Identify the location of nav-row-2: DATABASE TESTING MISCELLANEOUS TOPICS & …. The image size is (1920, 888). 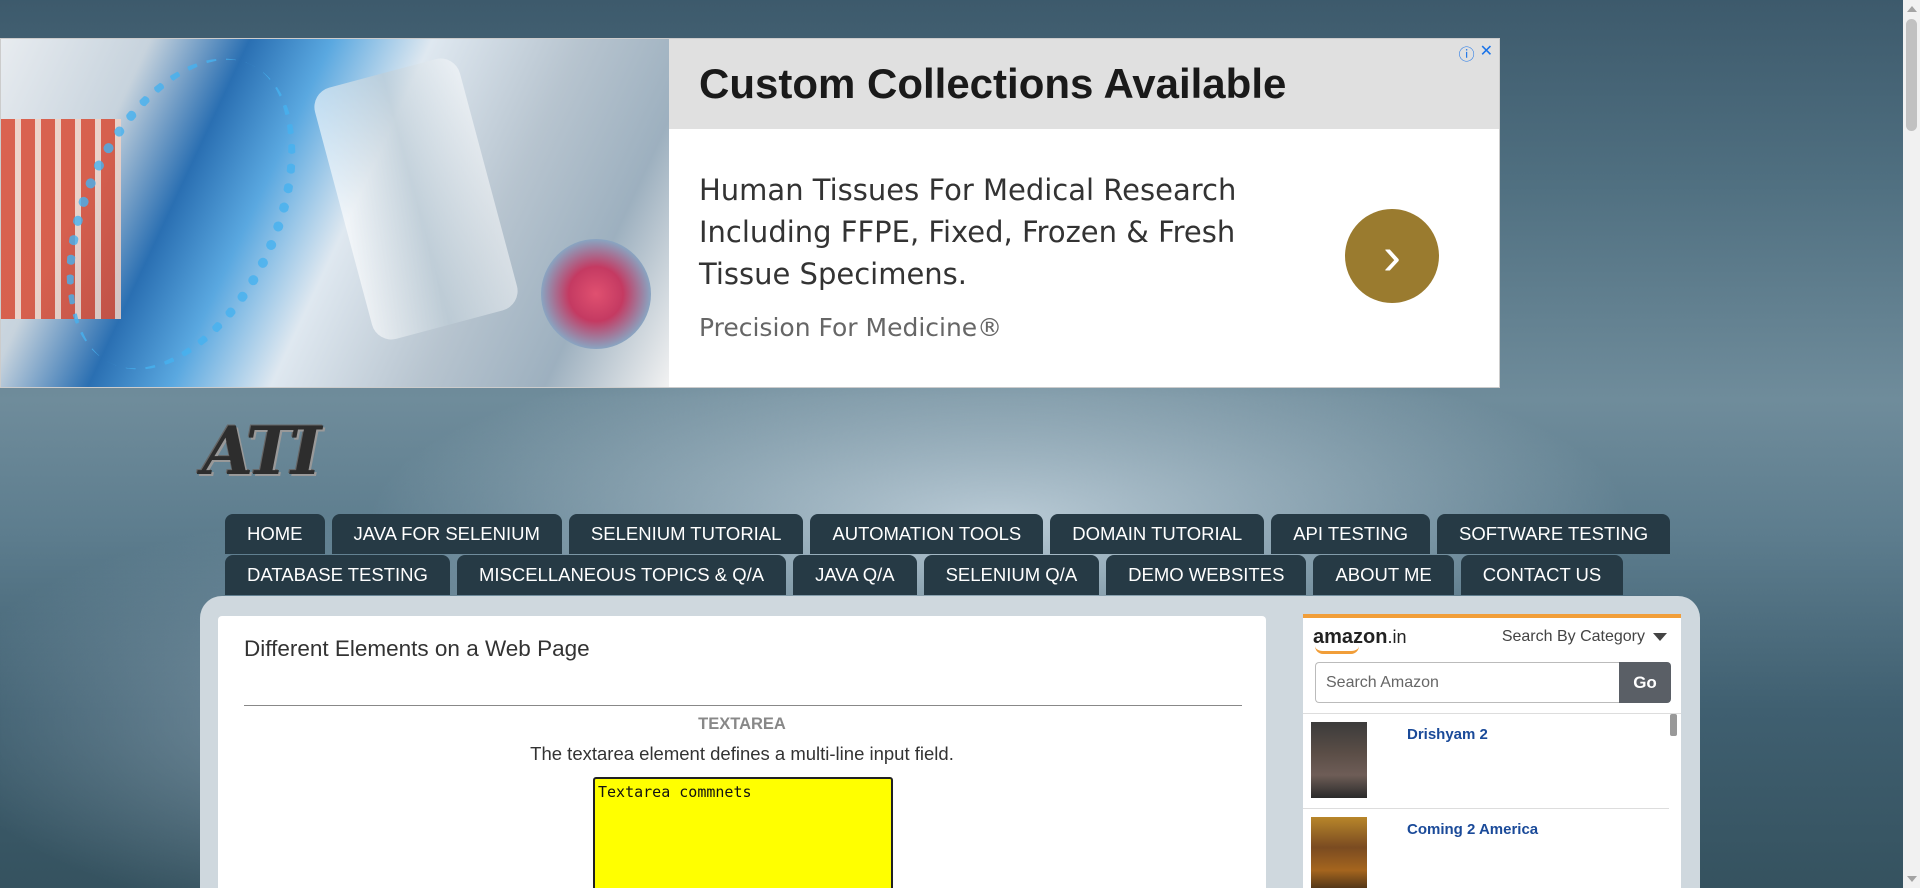
(935, 575).